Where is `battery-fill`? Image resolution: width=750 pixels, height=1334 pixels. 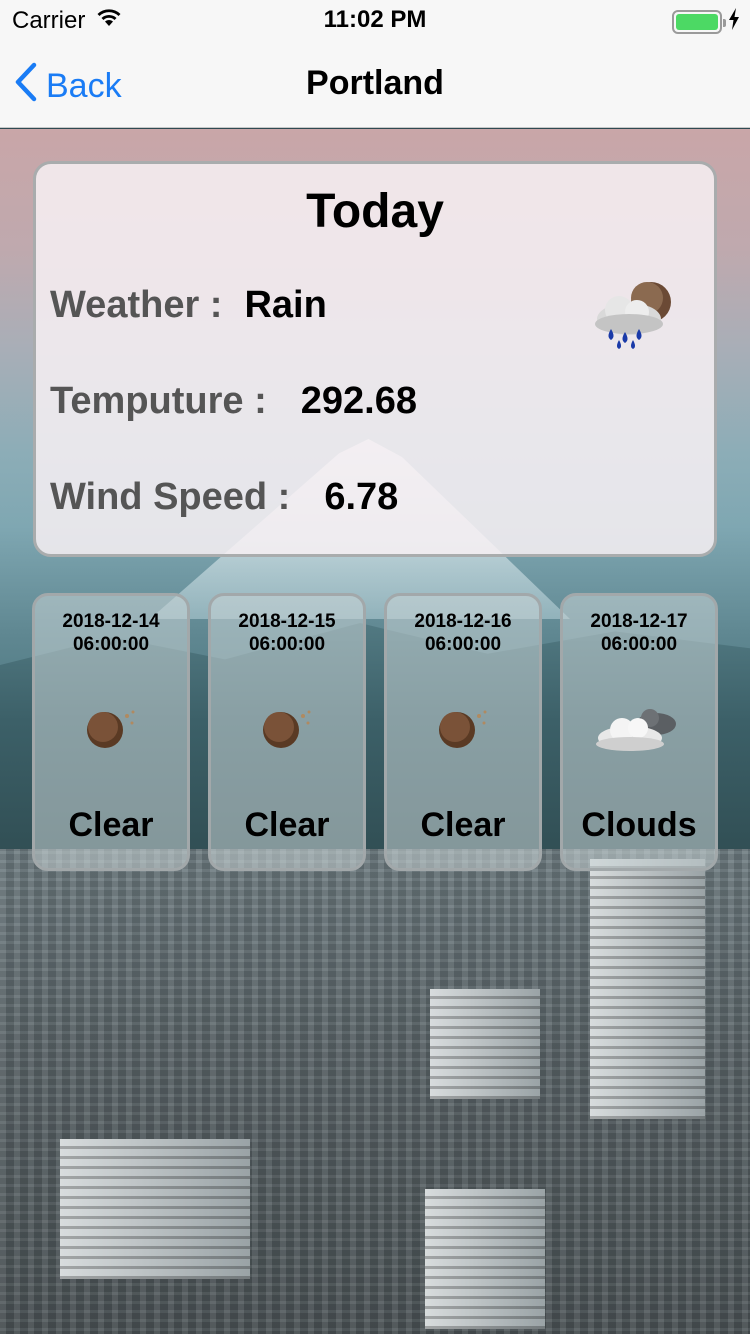
battery-fill is located at coordinates (697, 21).